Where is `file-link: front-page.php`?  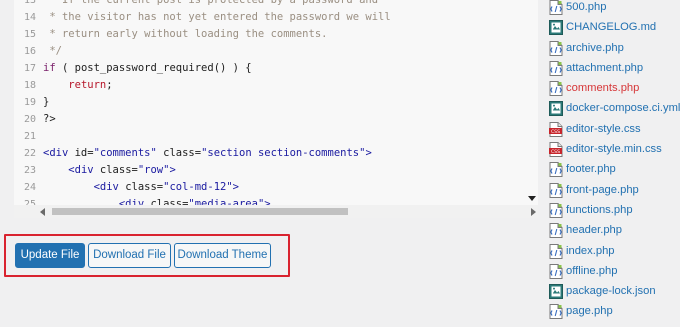
file-link: front-page.php is located at coordinates (602, 190).